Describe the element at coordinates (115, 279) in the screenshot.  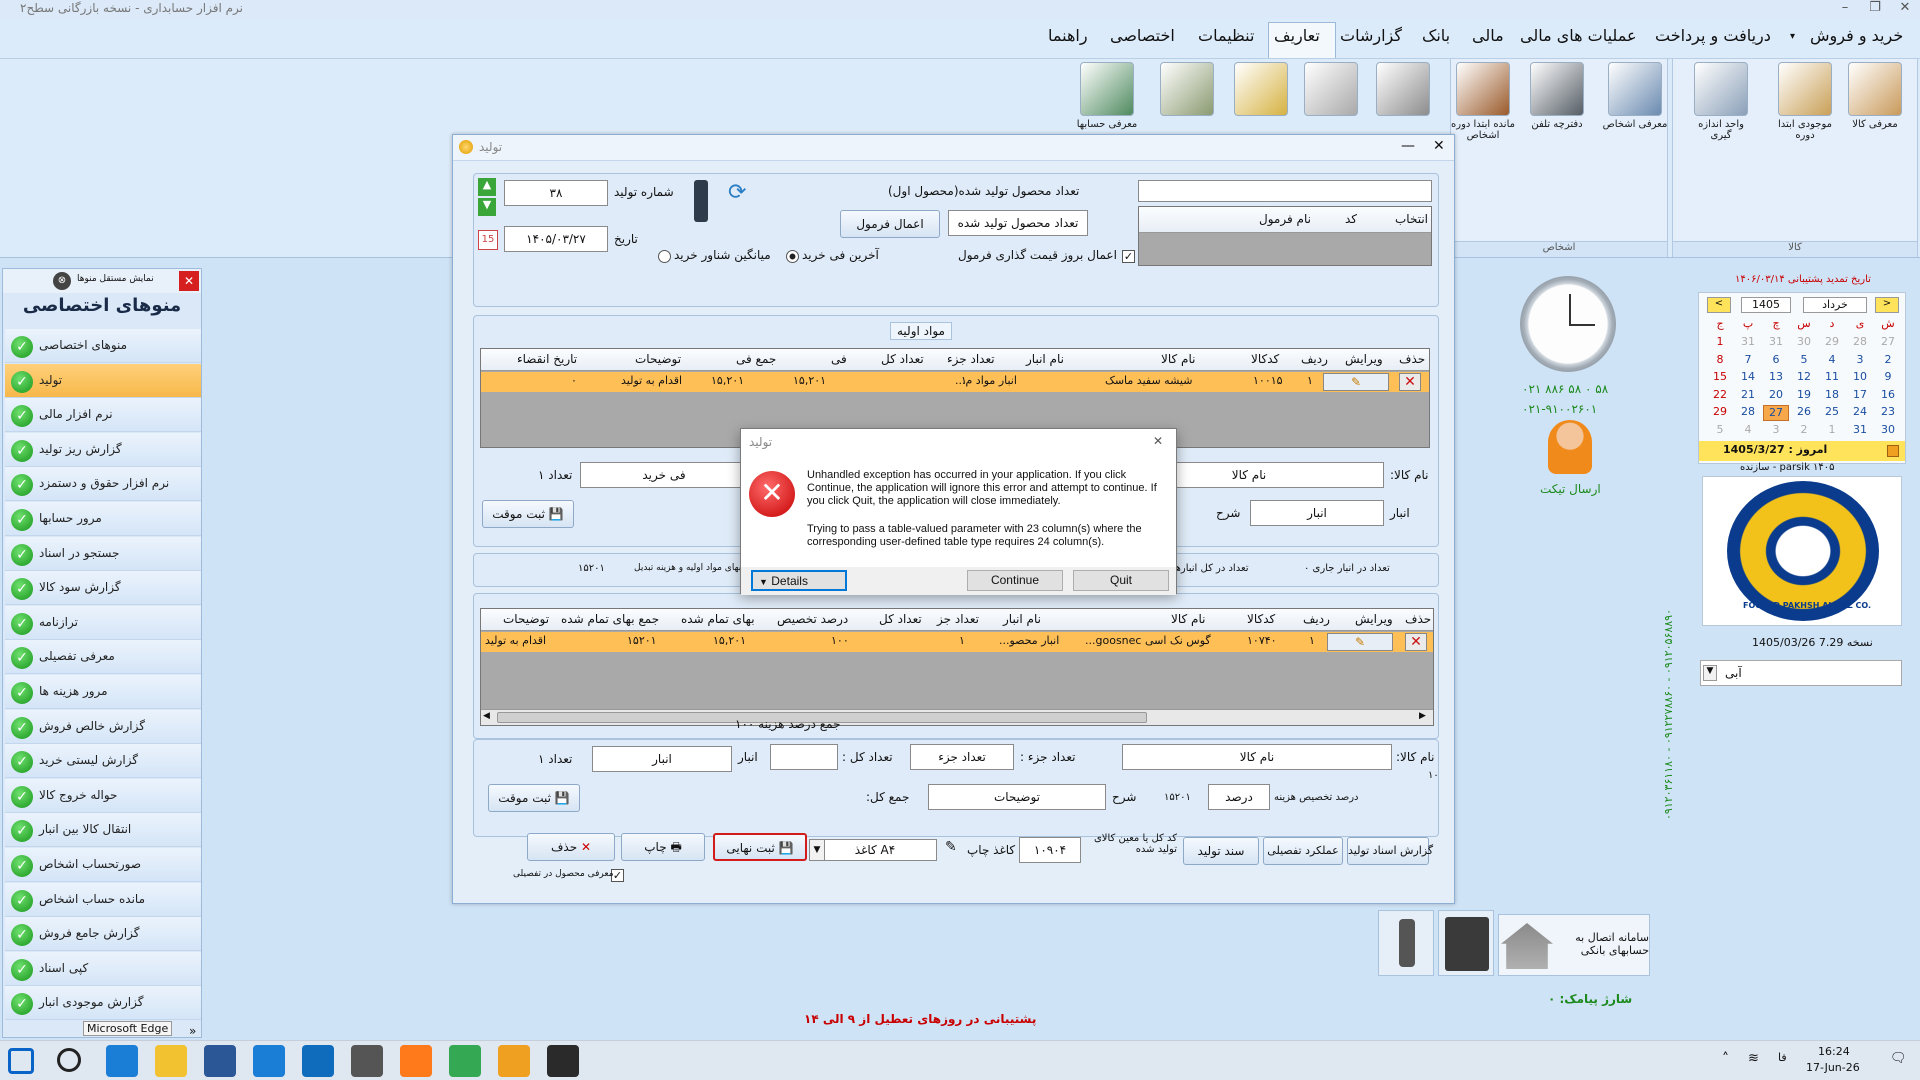
I see `sidebar-toggle-label: نمایش مستقل منوها` at that location.